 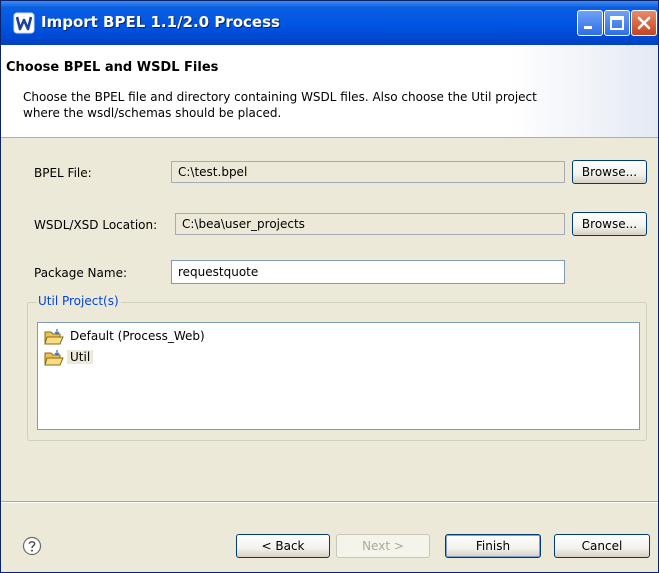 I want to click on bpel-file-label: BPEL File:, so click(x=63, y=173).